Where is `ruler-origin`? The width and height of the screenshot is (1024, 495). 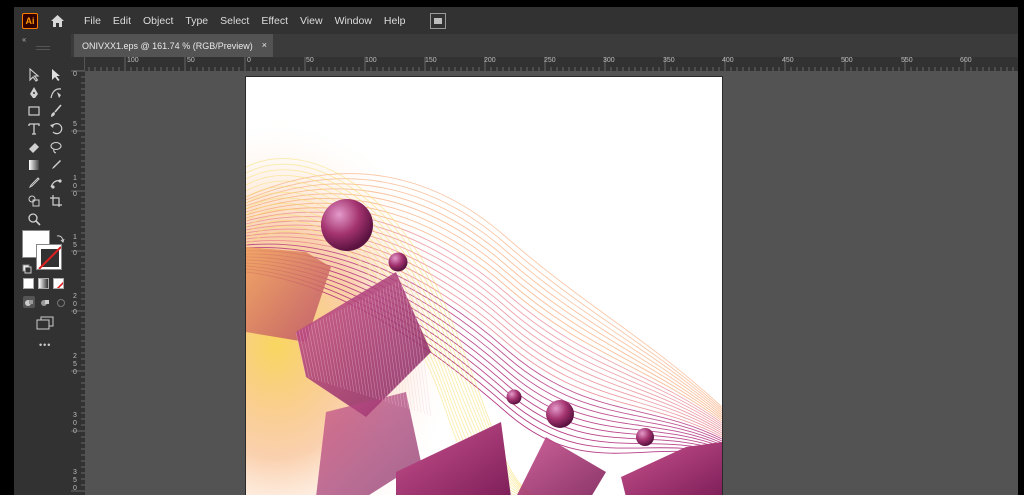 ruler-origin is located at coordinates (78, 64).